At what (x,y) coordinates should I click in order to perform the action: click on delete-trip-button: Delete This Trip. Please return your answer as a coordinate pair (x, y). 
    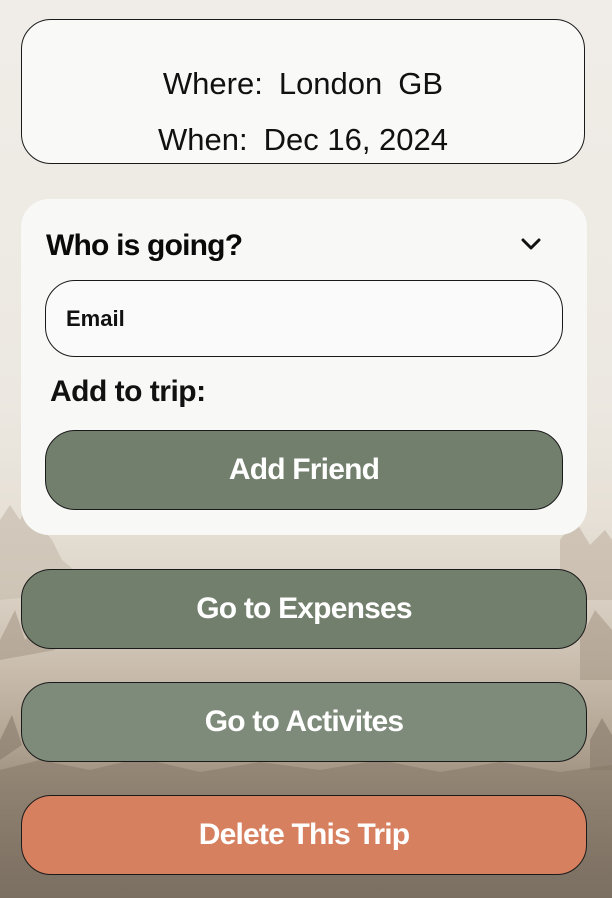
    Looking at the image, I should click on (304, 835).